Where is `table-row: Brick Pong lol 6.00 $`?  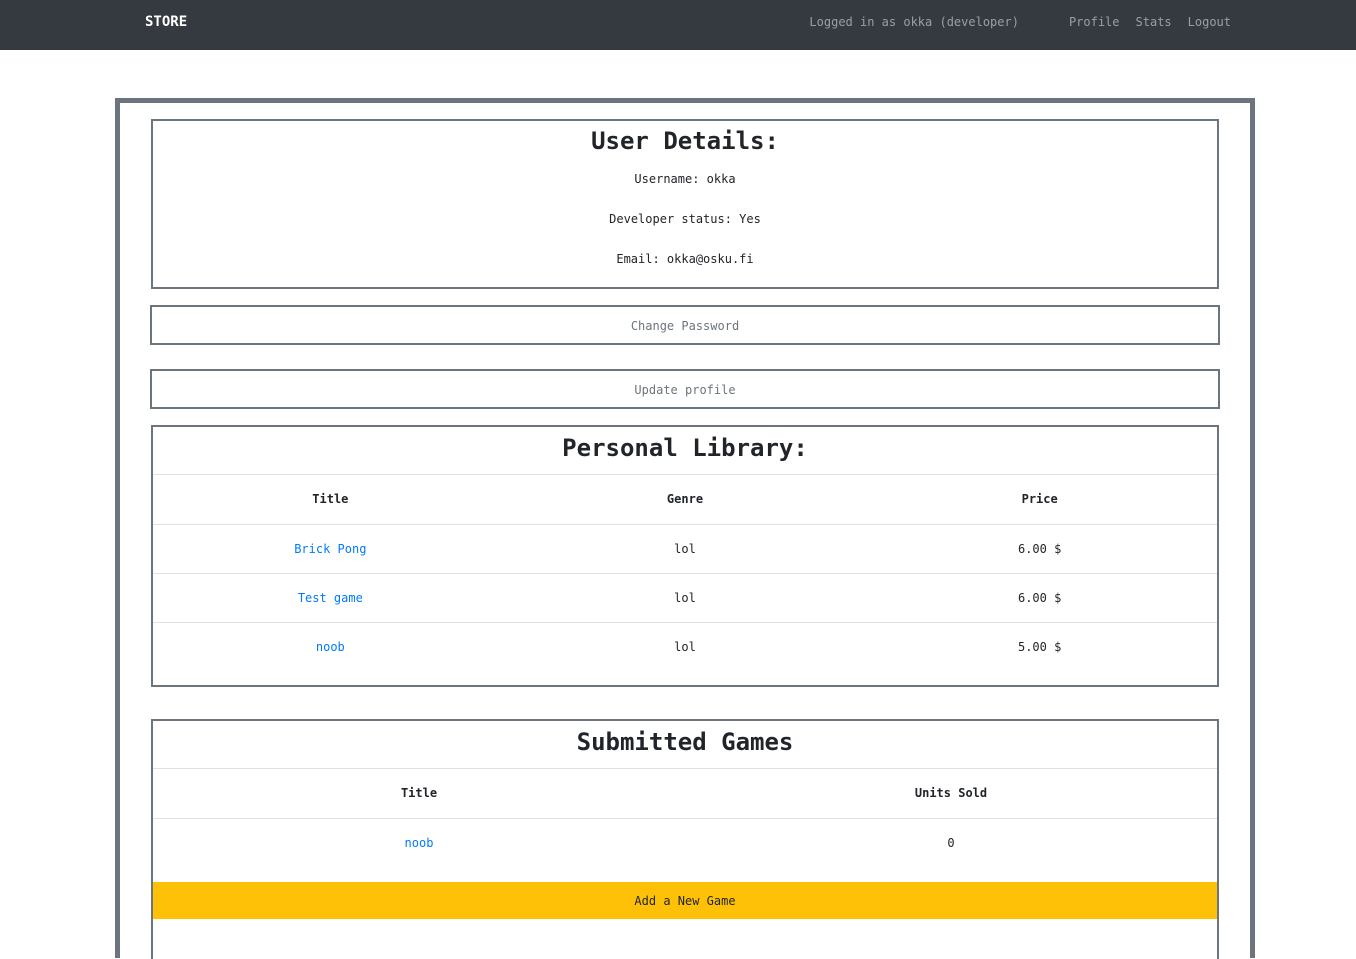 table-row: Brick Pong lol 6.00 $ is located at coordinates (685, 549).